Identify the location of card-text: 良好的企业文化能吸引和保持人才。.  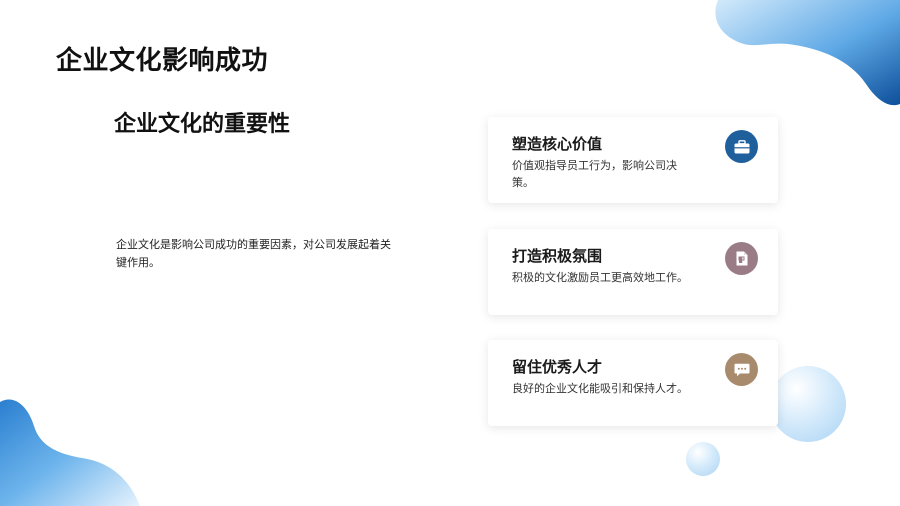
(600, 388).